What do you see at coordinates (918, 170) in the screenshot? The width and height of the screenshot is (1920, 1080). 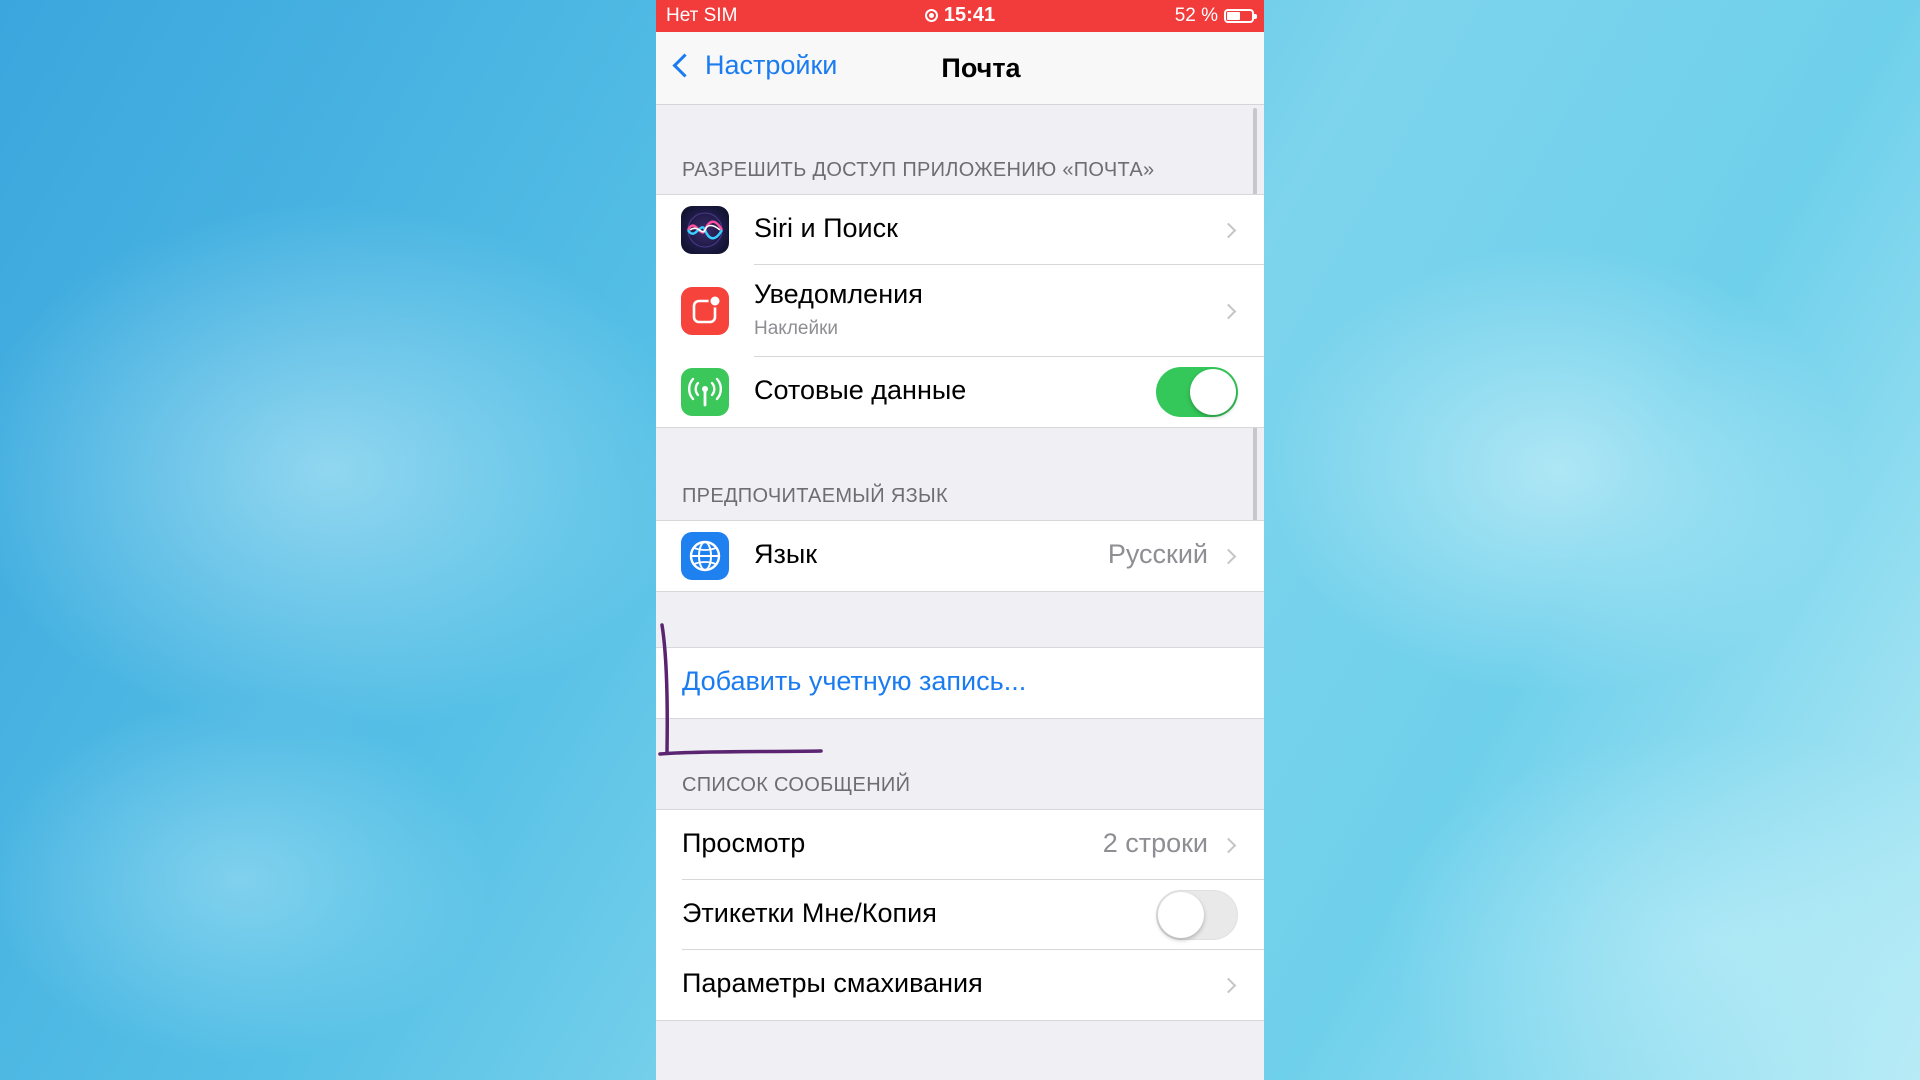 I see `section-header-access: РАЗРЕШИТЬ ДОСТУП ПРИЛОЖЕНИЮ «ПОЧТА»` at bounding box center [918, 170].